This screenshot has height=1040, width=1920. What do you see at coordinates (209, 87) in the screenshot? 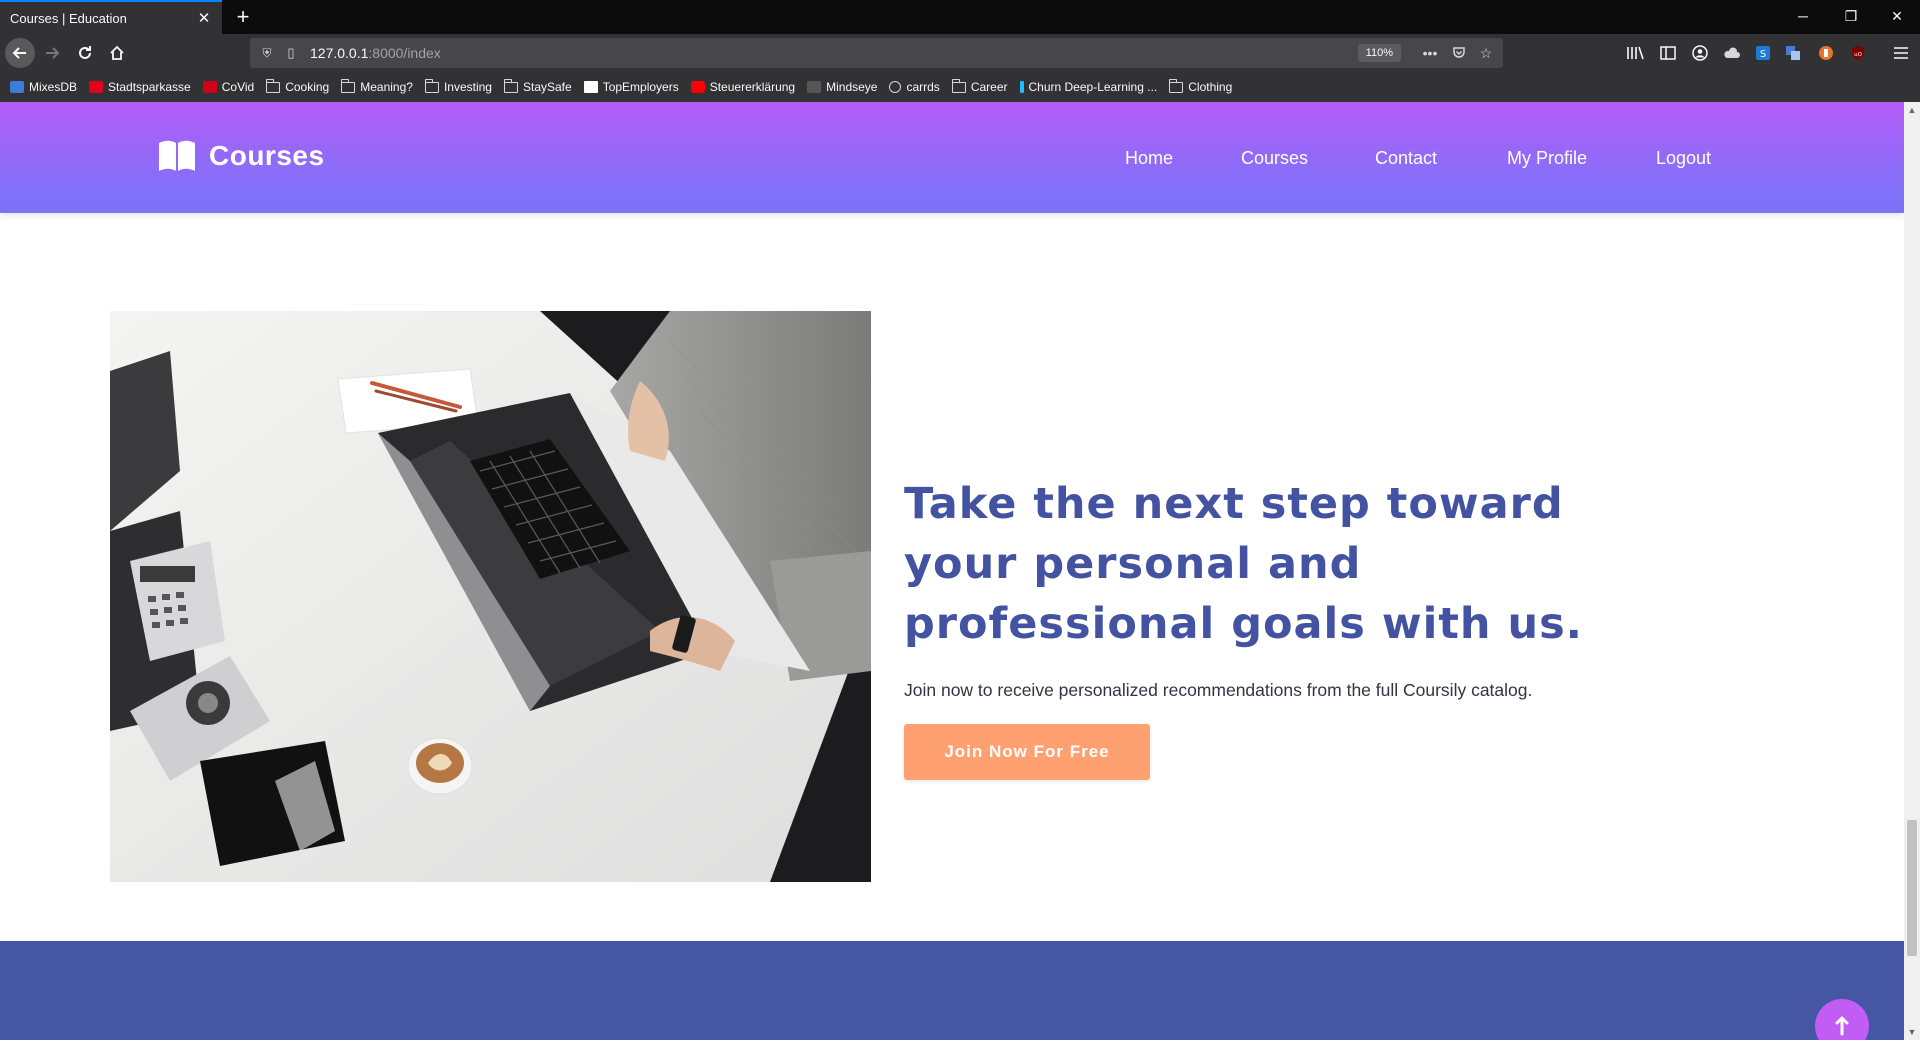
I see `covid-icon` at bounding box center [209, 87].